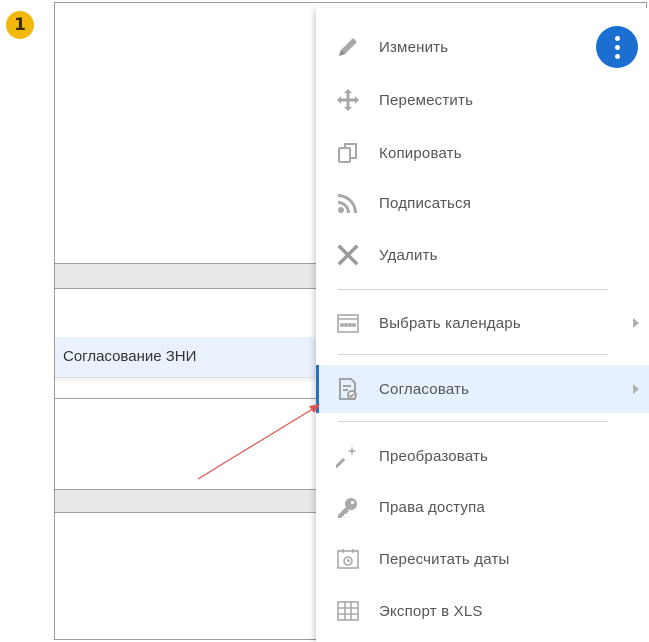  I want to click on menu-item-subscribe: Подписаться, so click(482, 203).